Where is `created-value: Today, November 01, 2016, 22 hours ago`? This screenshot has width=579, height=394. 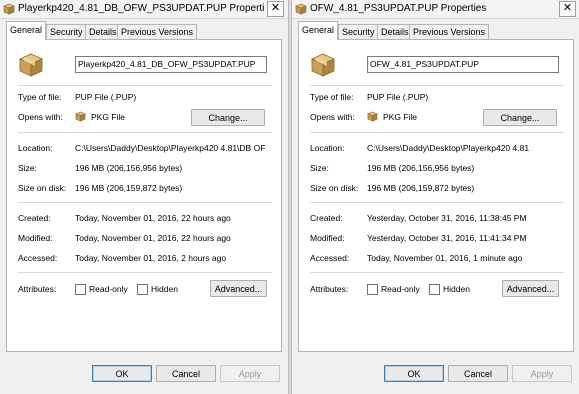
created-value: Today, November 01, 2016, 22 hours ago is located at coordinates (153, 218).